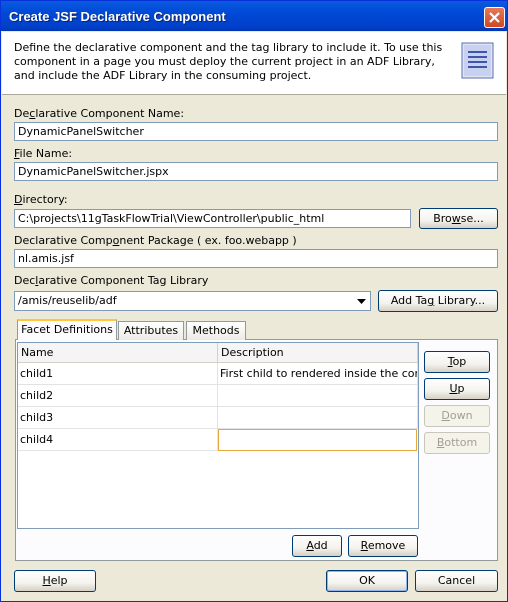 The width and height of the screenshot is (508, 602). Describe the element at coordinates (256, 258) in the screenshot. I see `package-input: nl.amis.jsf` at that location.